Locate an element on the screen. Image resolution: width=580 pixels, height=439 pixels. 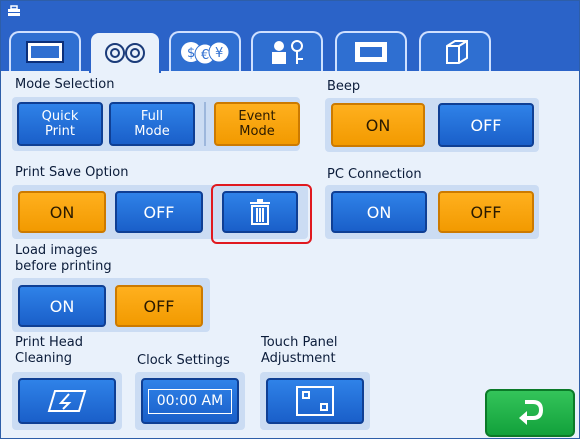
beep-on-button: ON is located at coordinates (378, 125).